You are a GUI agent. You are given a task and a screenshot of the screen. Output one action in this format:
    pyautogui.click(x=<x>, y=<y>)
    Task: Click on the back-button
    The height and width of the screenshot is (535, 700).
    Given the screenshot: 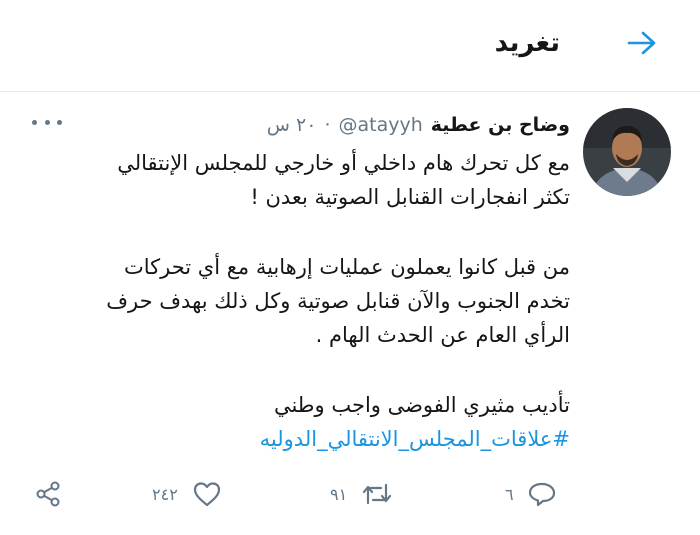 What is the action you would take?
    pyautogui.click(x=642, y=43)
    